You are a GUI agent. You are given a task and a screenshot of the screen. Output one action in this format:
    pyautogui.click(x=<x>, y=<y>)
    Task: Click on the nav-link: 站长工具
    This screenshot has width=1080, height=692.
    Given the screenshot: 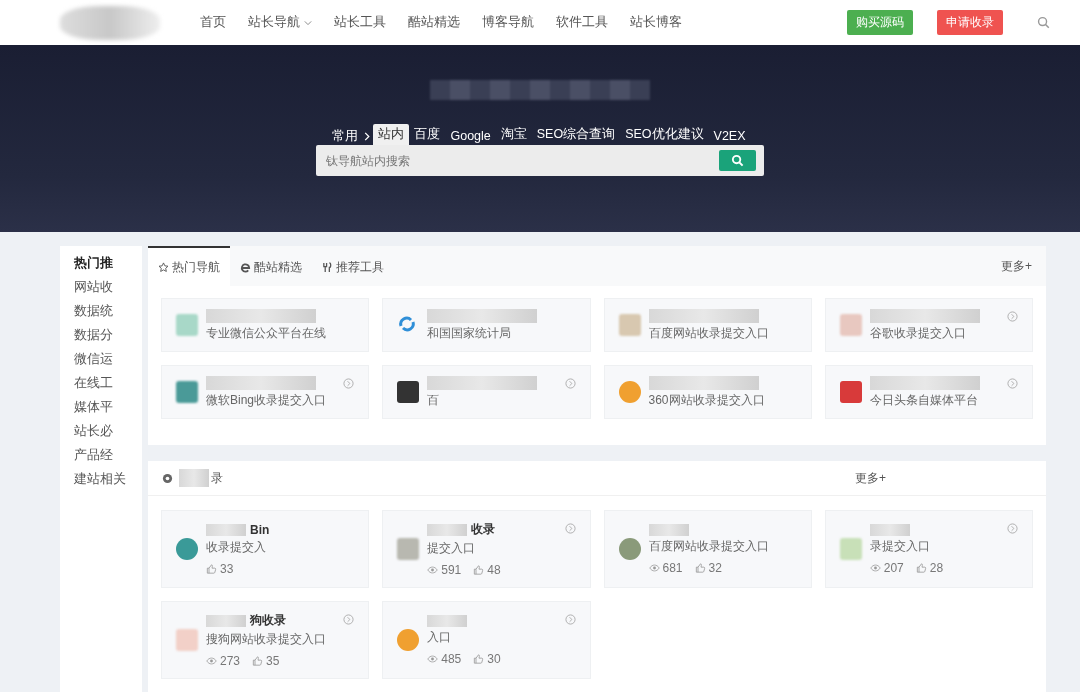 What is the action you would take?
    pyautogui.click(x=360, y=22)
    